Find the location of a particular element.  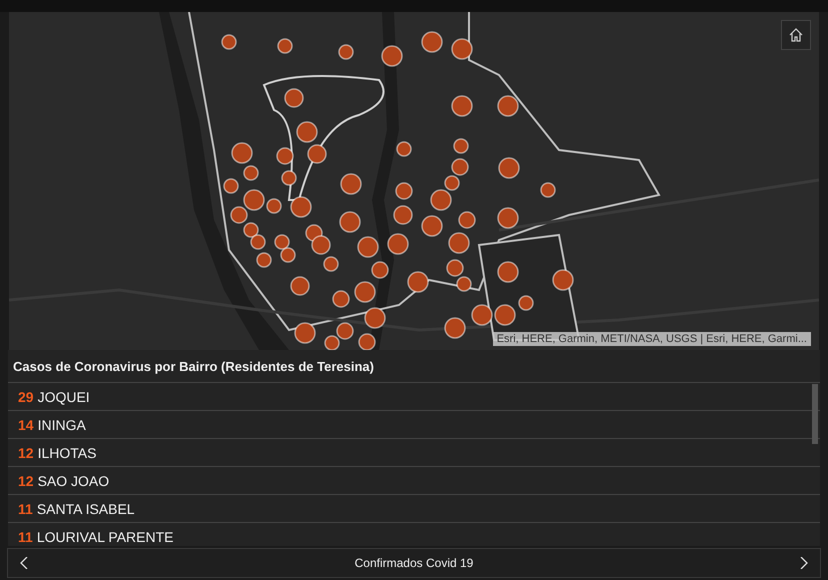

list-item: 12 SAO JOAO is located at coordinates (414, 480).